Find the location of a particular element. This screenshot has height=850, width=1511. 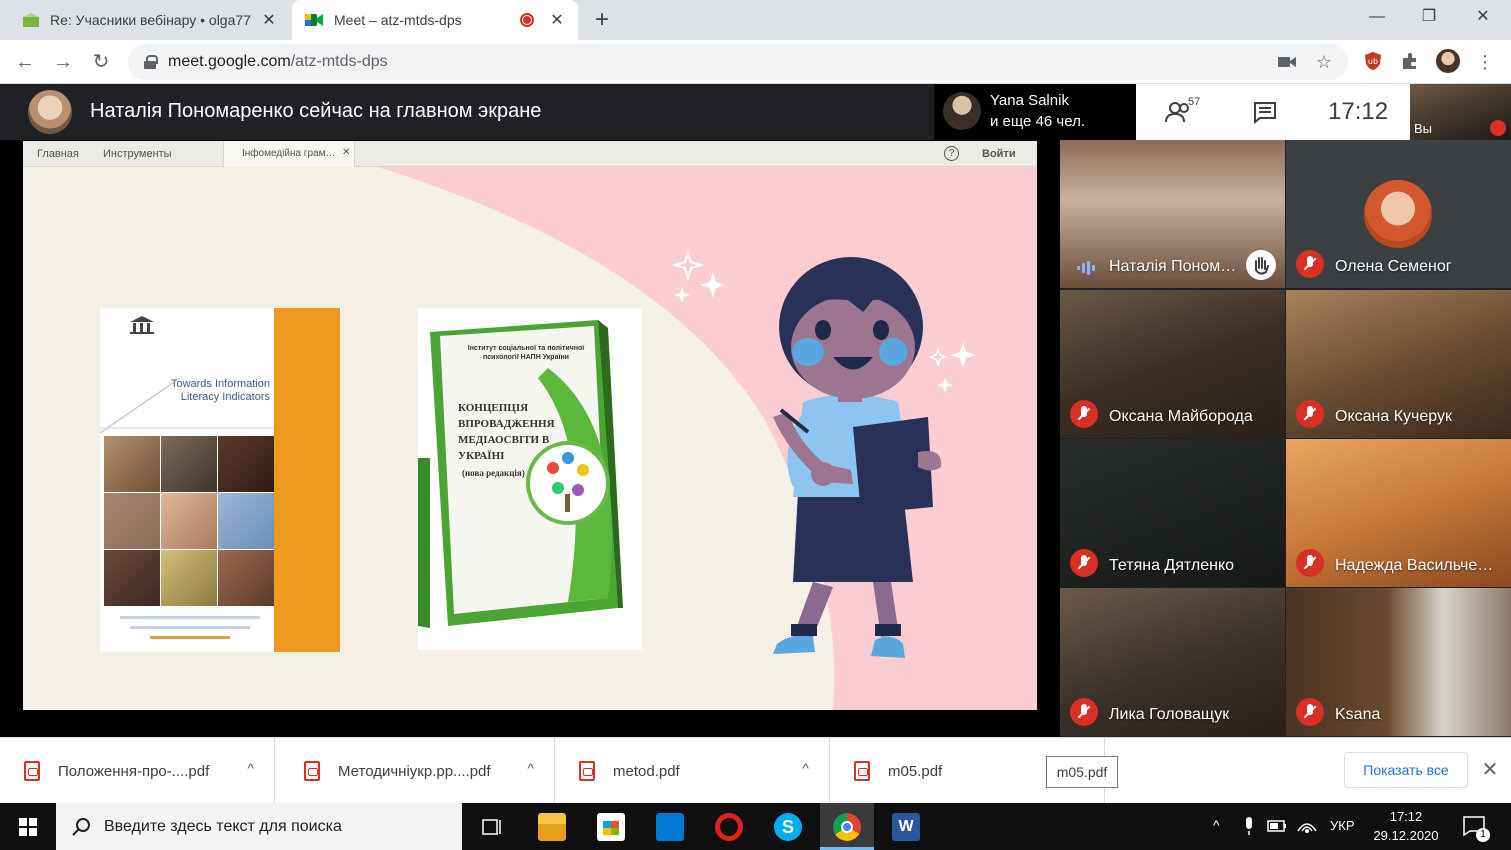

back-icon: ← is located at coordinates (25, 62).